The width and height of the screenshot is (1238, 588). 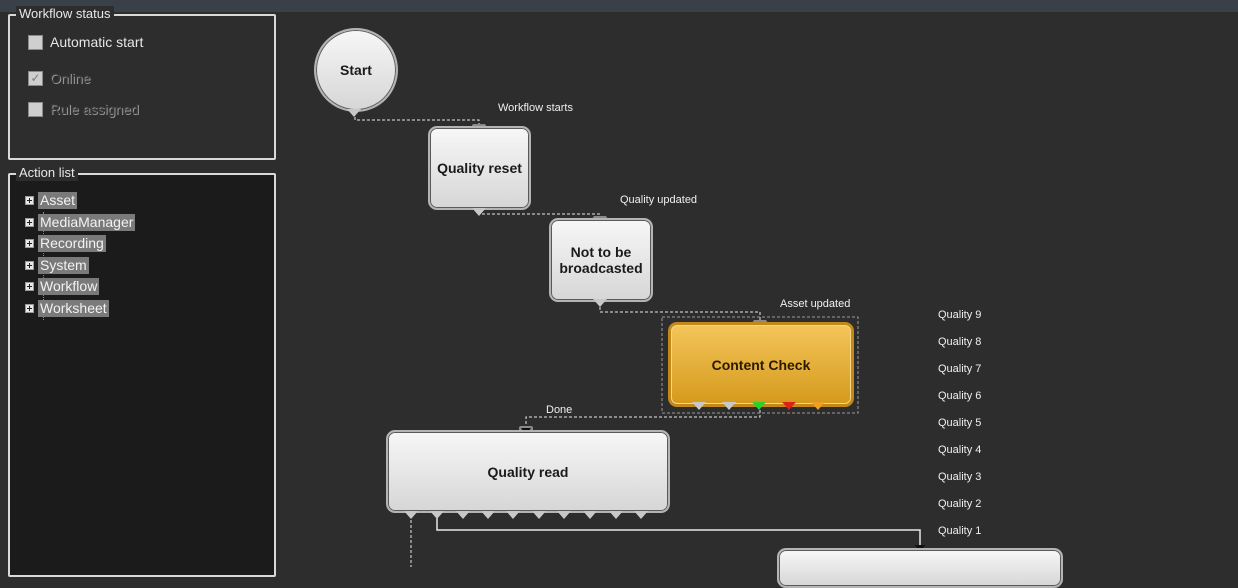 I want to click on quality-label: Quality 3, so click(x=960, y=477).